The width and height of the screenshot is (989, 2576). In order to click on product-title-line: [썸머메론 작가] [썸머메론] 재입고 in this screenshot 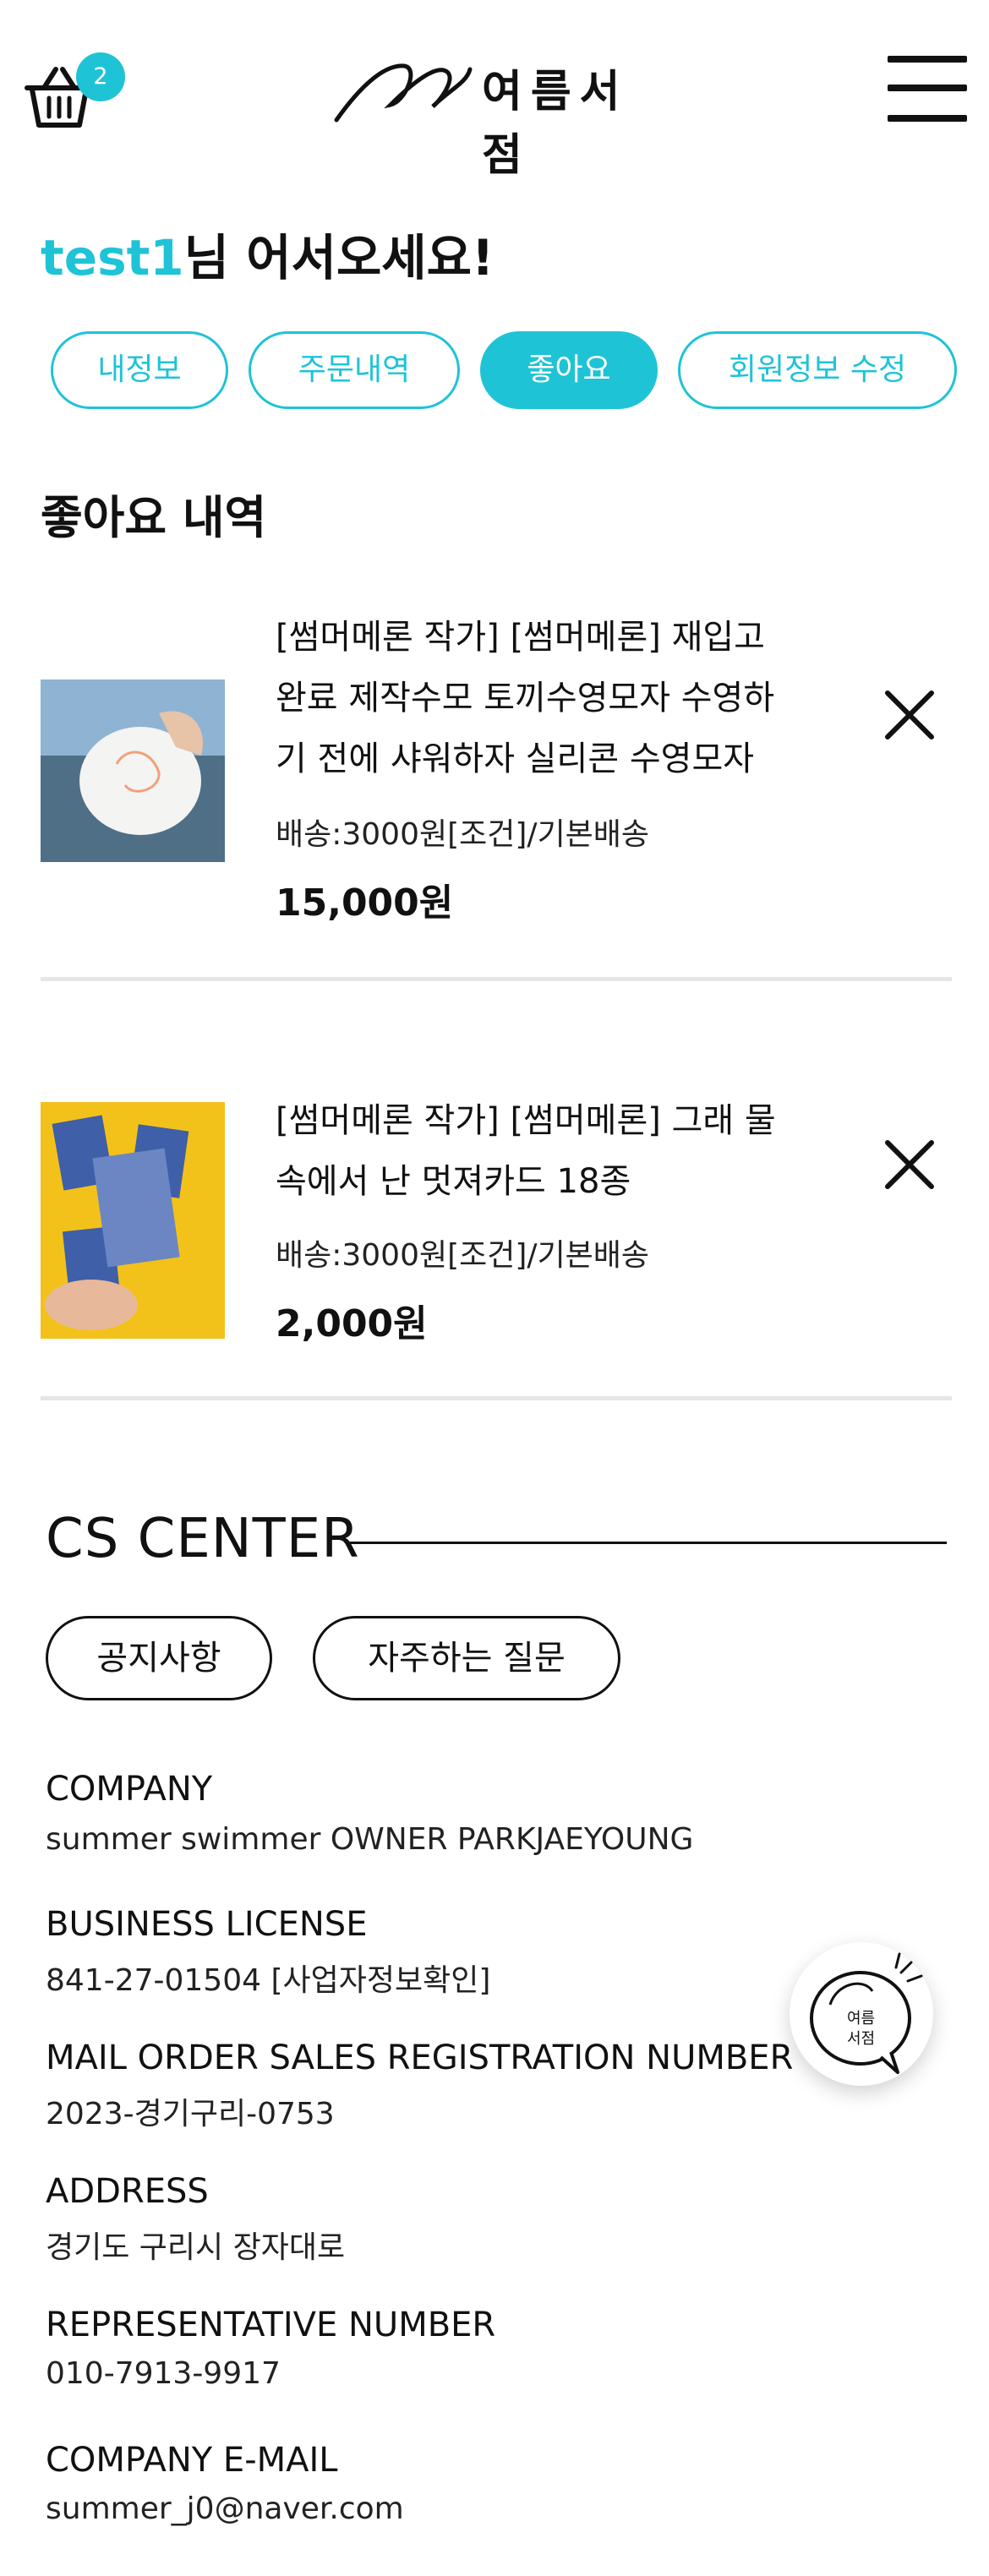, I will do `click(520, 637)`.